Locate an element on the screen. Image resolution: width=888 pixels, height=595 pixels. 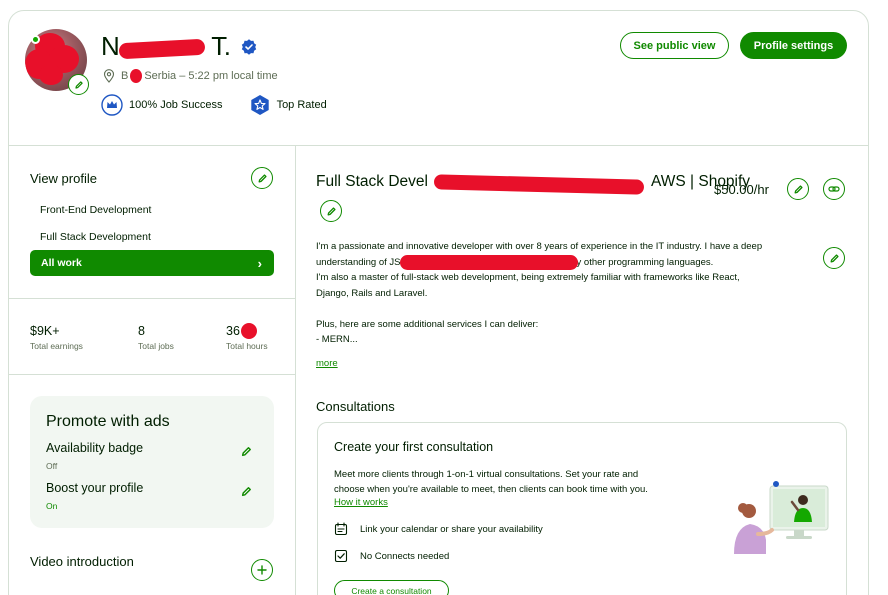
location-city-start: B is located at coordinates (125, 76).